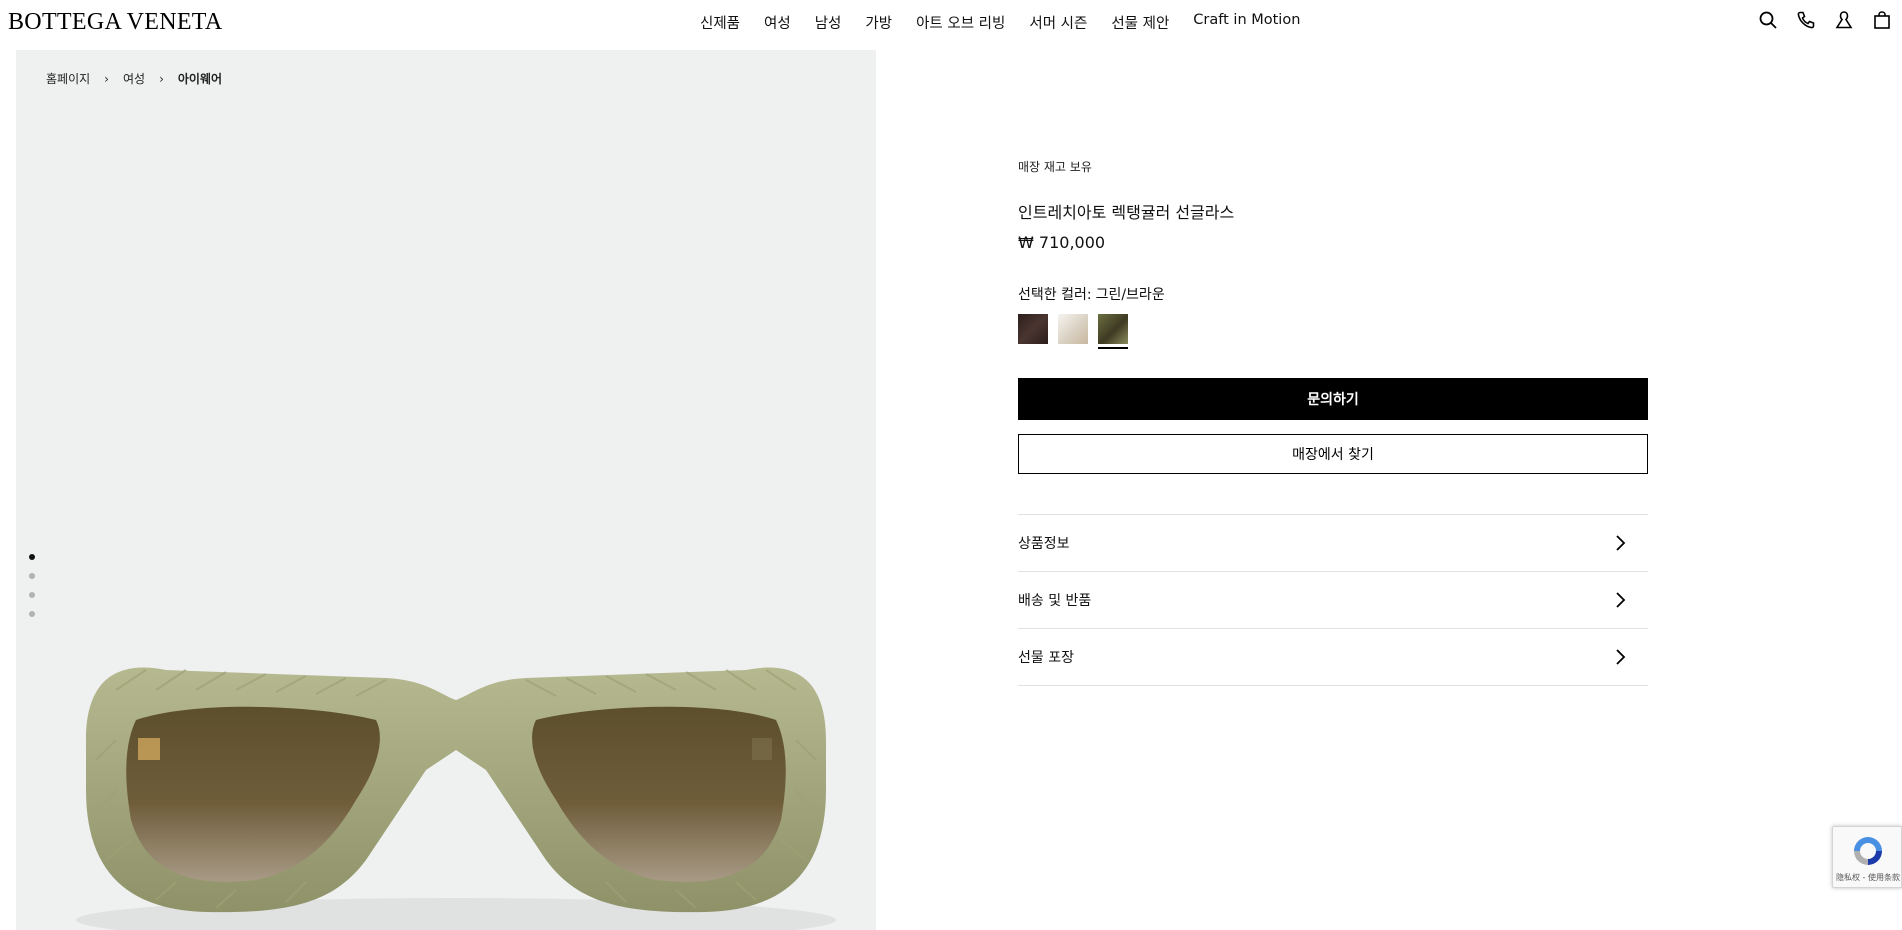 The image size is (1902, 930). I want to click on account-icon, so click(1844, 20).